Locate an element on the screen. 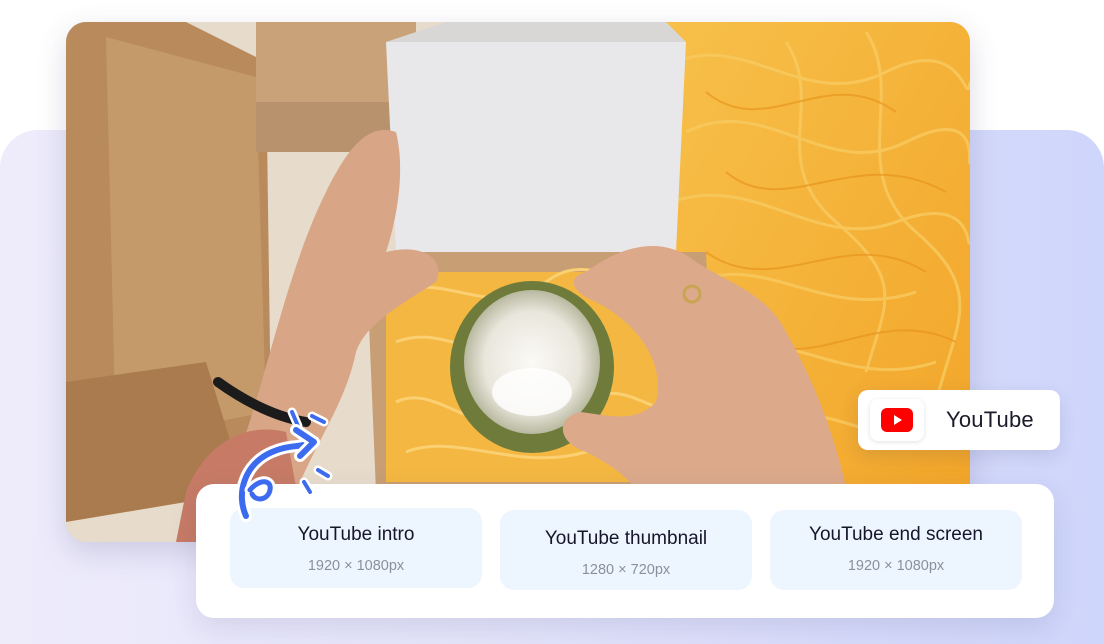 The width and height of the screenshot is (1104, 644). template-card-youtube-thumbnail: YouTube thumbnail 1280 × 720px is located at coordinates (626, 550).